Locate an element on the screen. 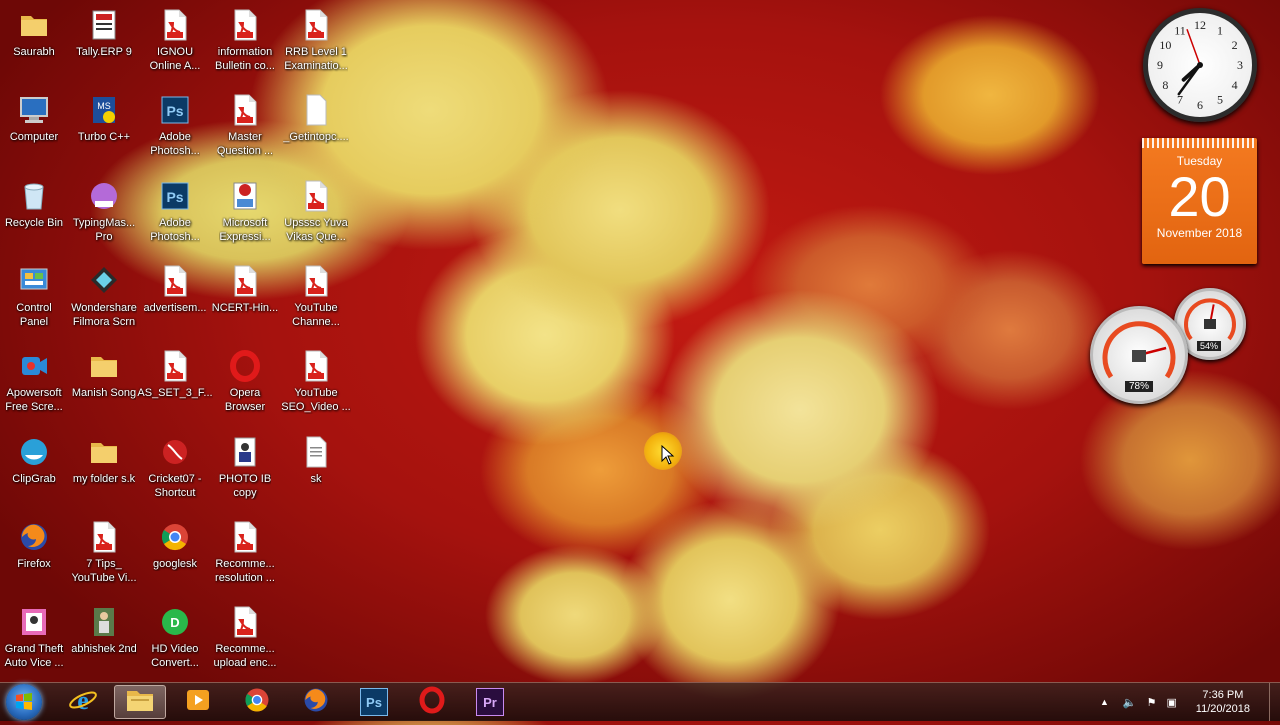  control-icon is located at coordinates (34, 281).